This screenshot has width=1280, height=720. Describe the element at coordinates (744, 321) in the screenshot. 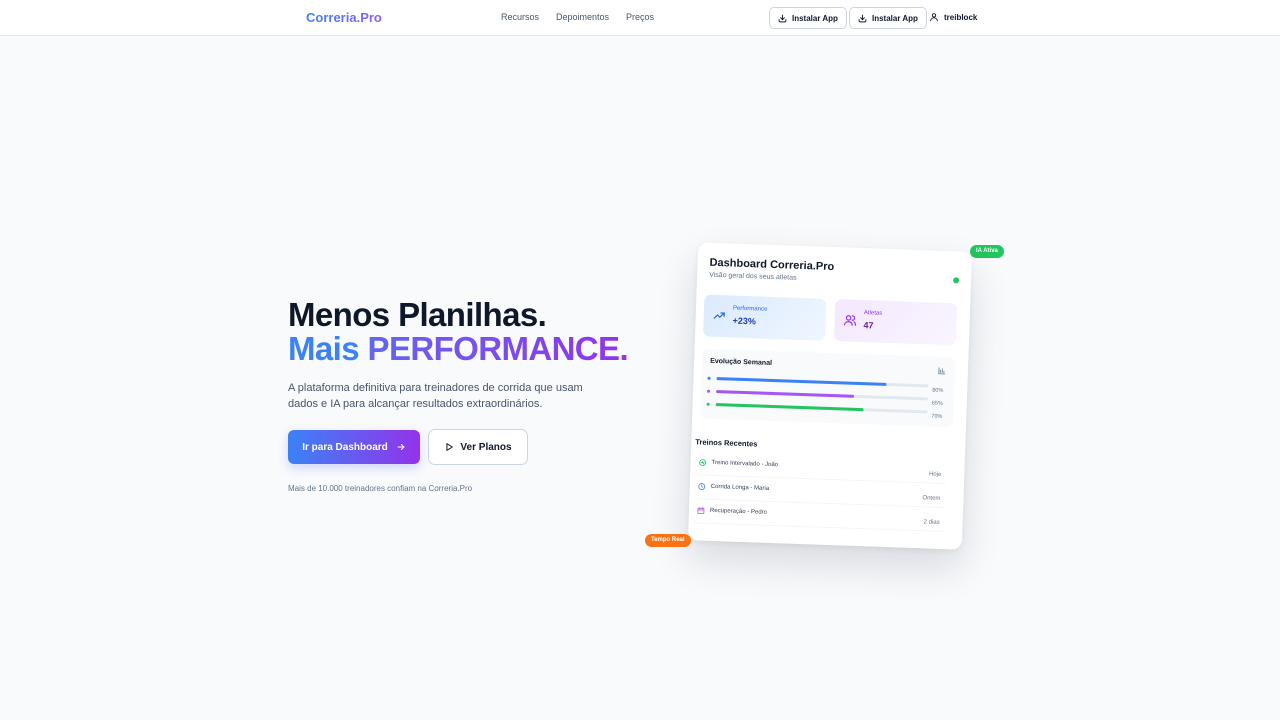

I see `performance-value: +23%` at that location.